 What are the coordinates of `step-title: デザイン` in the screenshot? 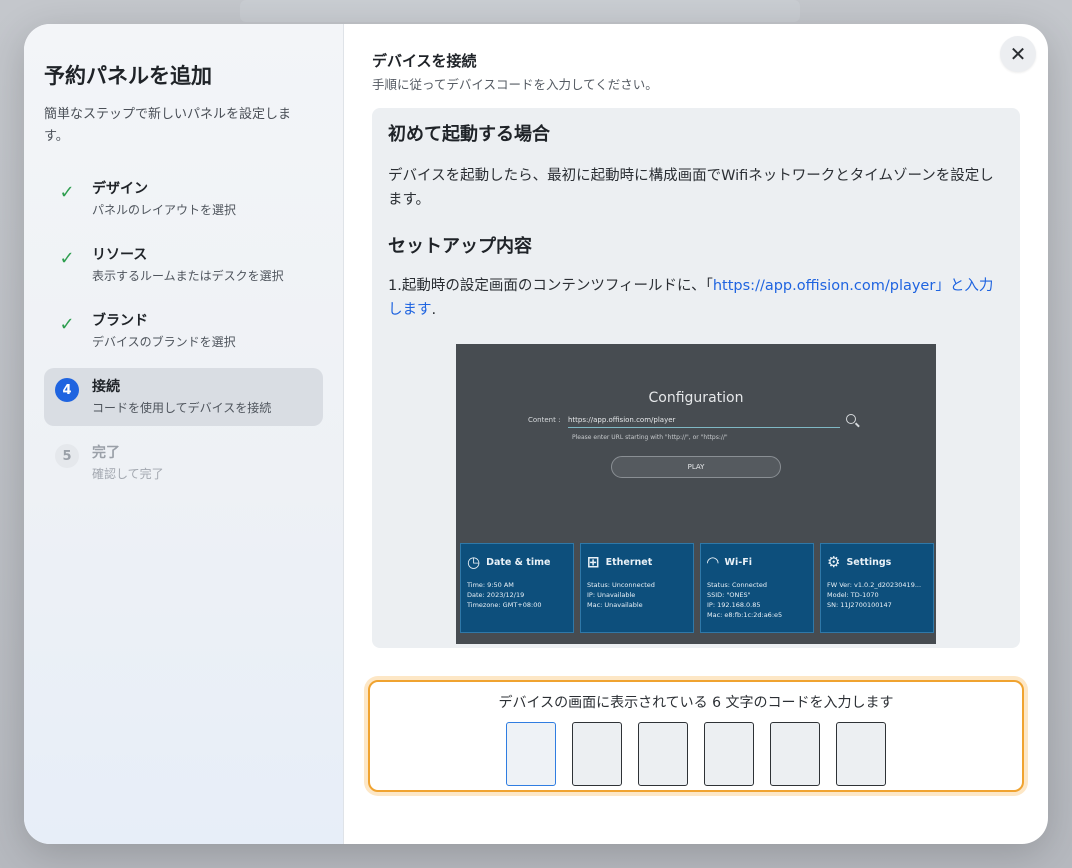 It's located at (120, 189).